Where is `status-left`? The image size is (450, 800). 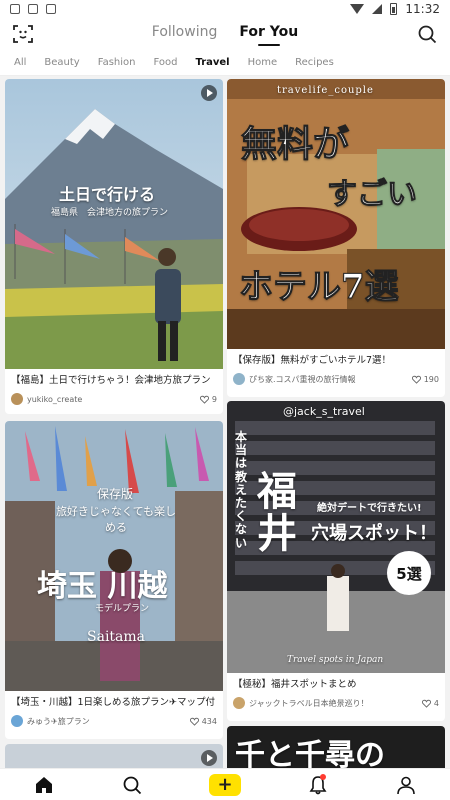 status-left is located at coordinates (33, 9).